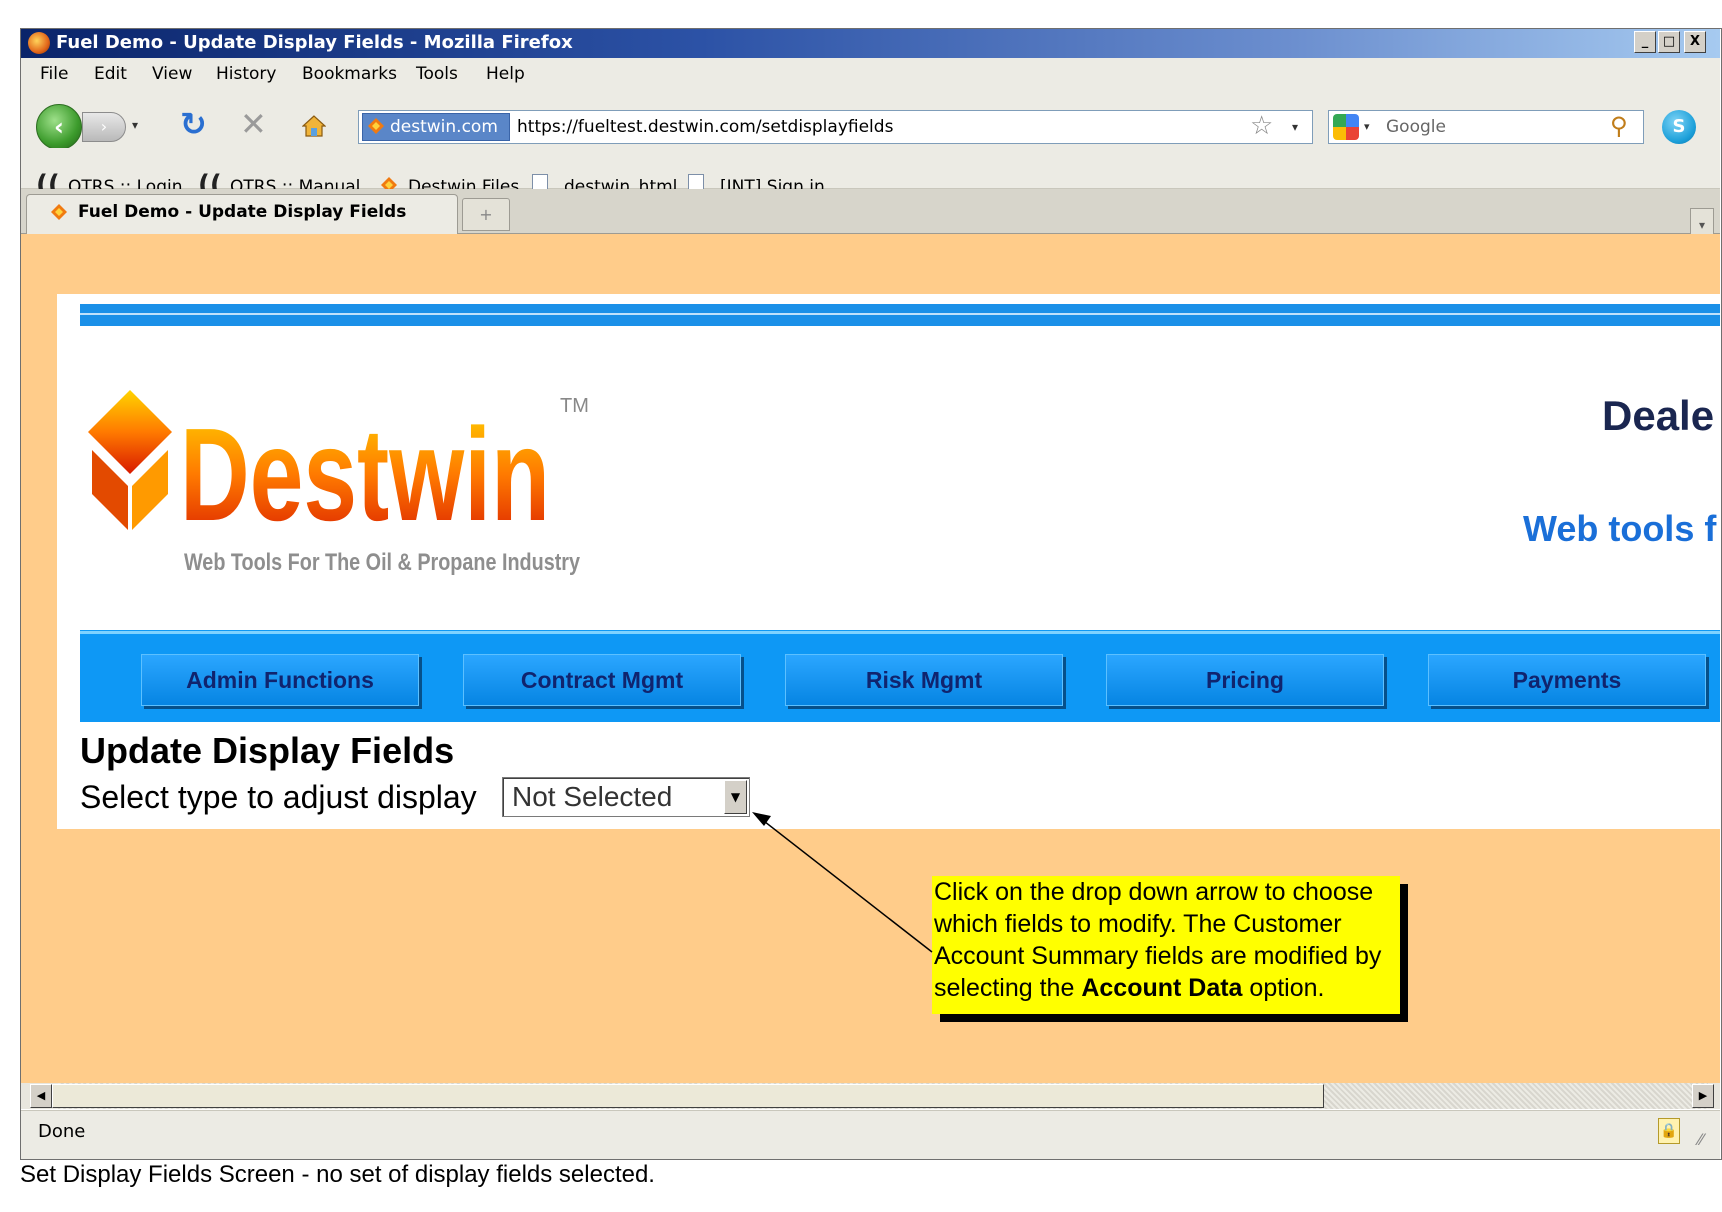 This screenshot has width=1722, height=1212. Describe the element at coordinates (1620, 528) in the screenshot. I see `tagline-heading: Web tools f` at that location.